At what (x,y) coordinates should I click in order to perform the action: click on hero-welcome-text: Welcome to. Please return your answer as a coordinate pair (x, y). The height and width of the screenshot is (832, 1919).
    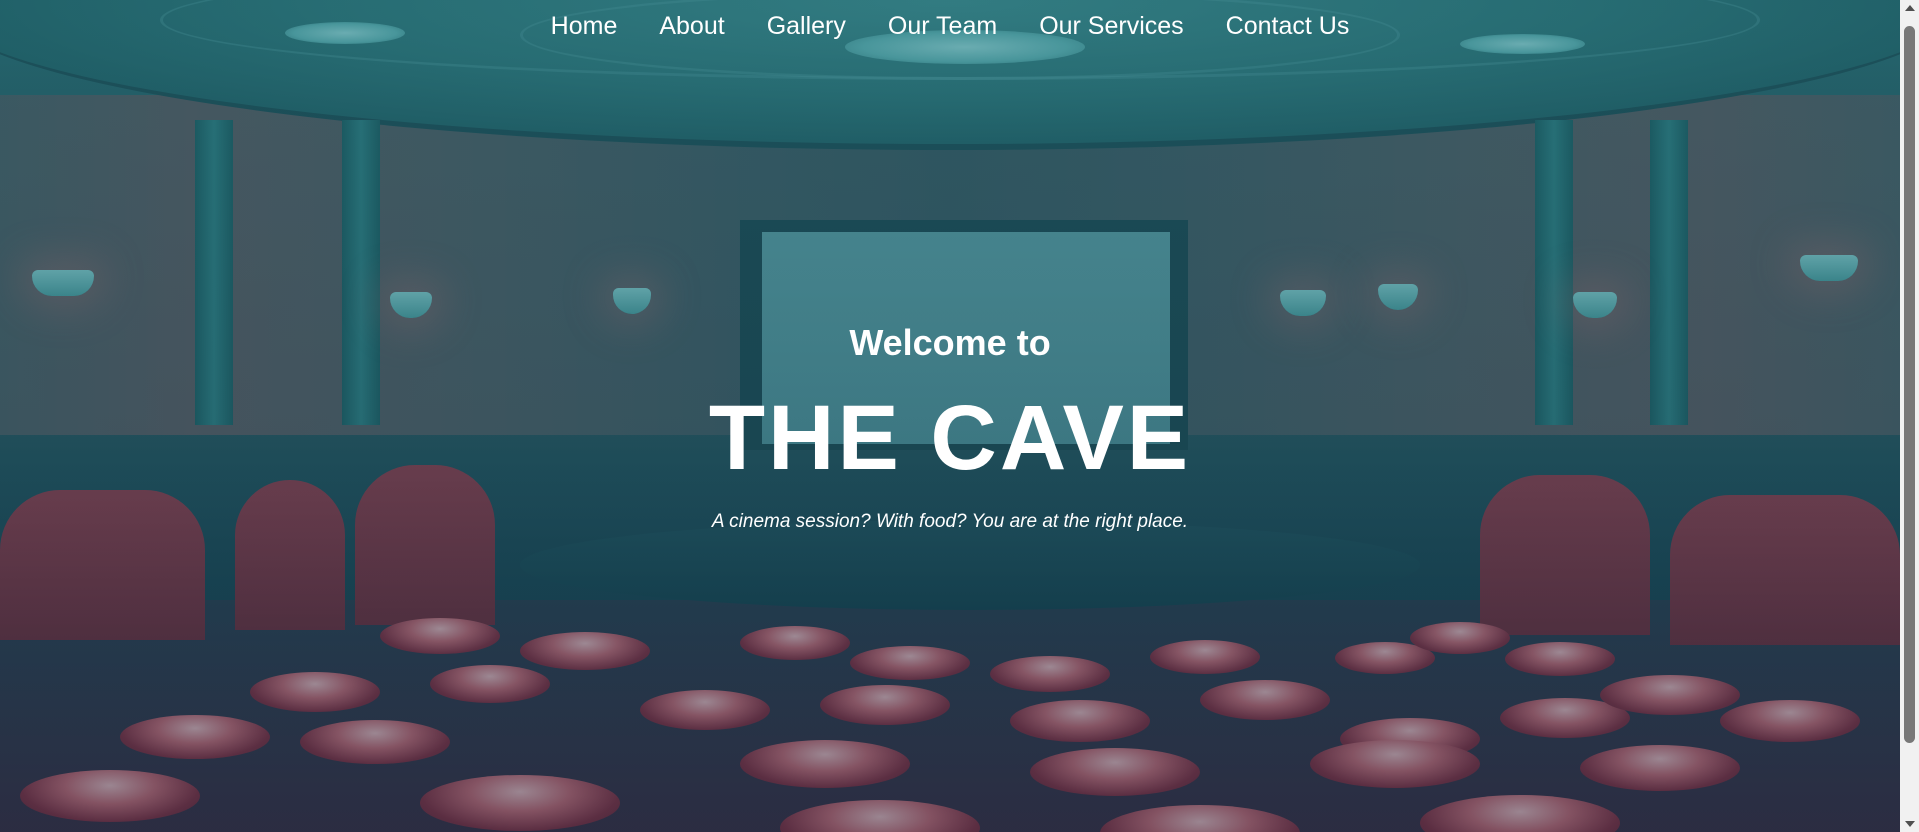
    Looking at the image, I should click on (950, 342).